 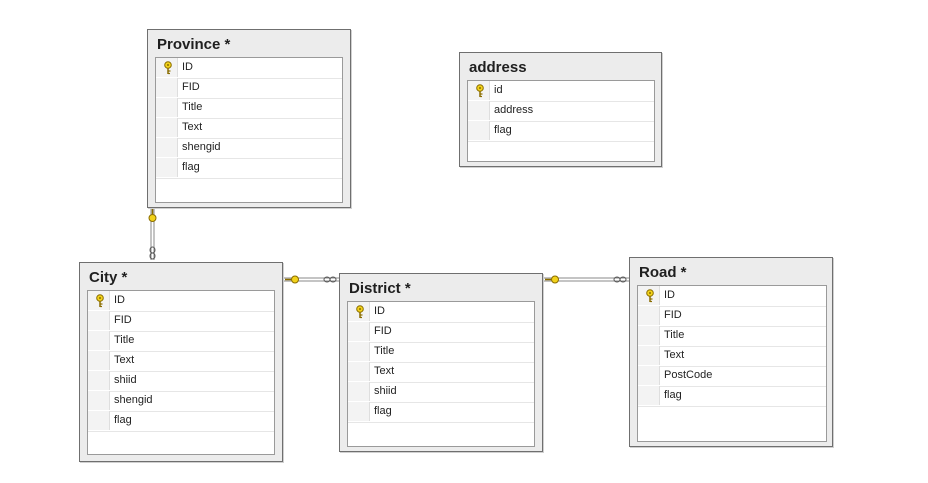 I want to click on column-row: address, so click(x=561, y=111).